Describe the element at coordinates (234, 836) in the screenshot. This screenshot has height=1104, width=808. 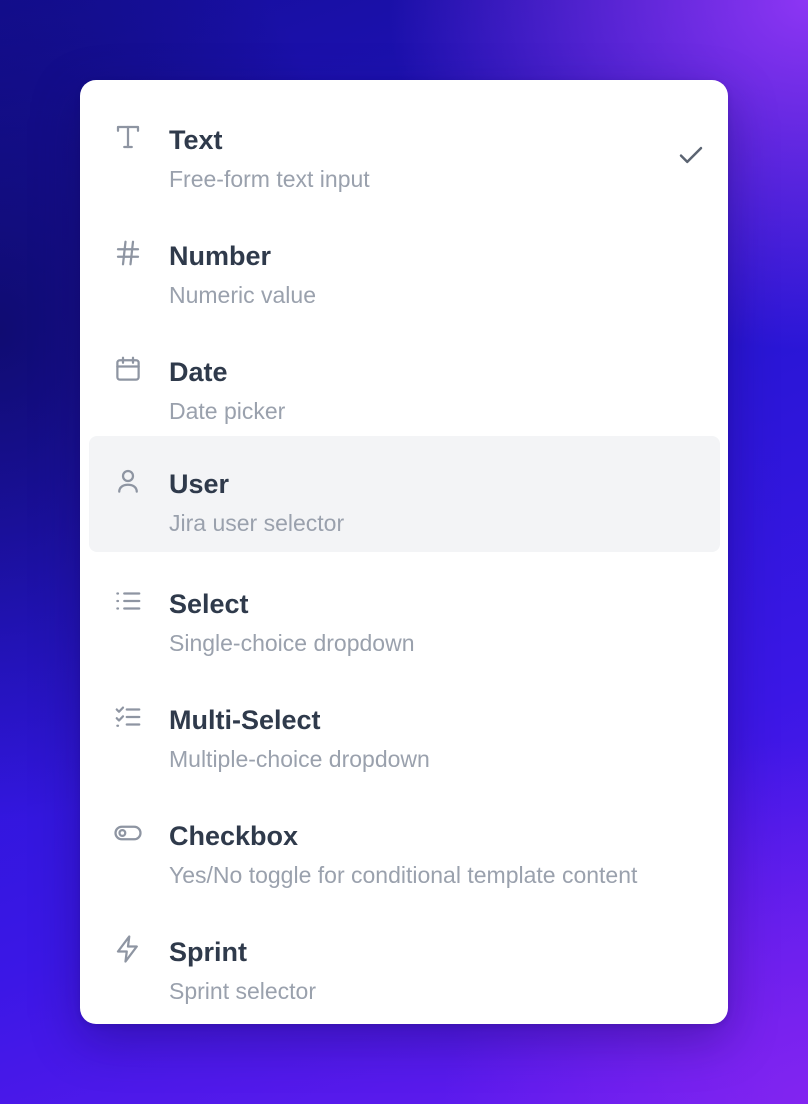
I see `menu-item-label: Checkbox` at that location.